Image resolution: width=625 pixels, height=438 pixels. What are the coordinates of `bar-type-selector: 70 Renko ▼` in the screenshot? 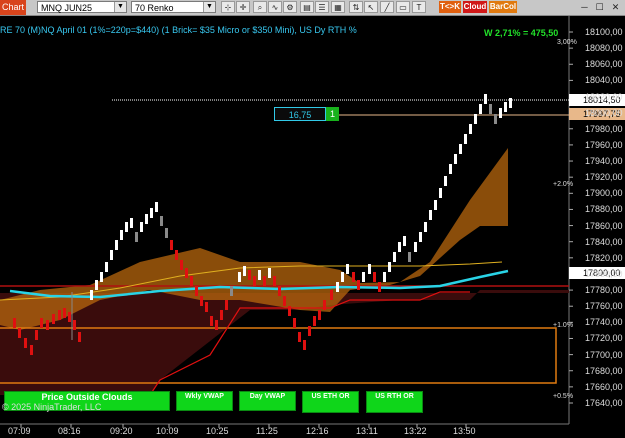 It's located at (173, 7).